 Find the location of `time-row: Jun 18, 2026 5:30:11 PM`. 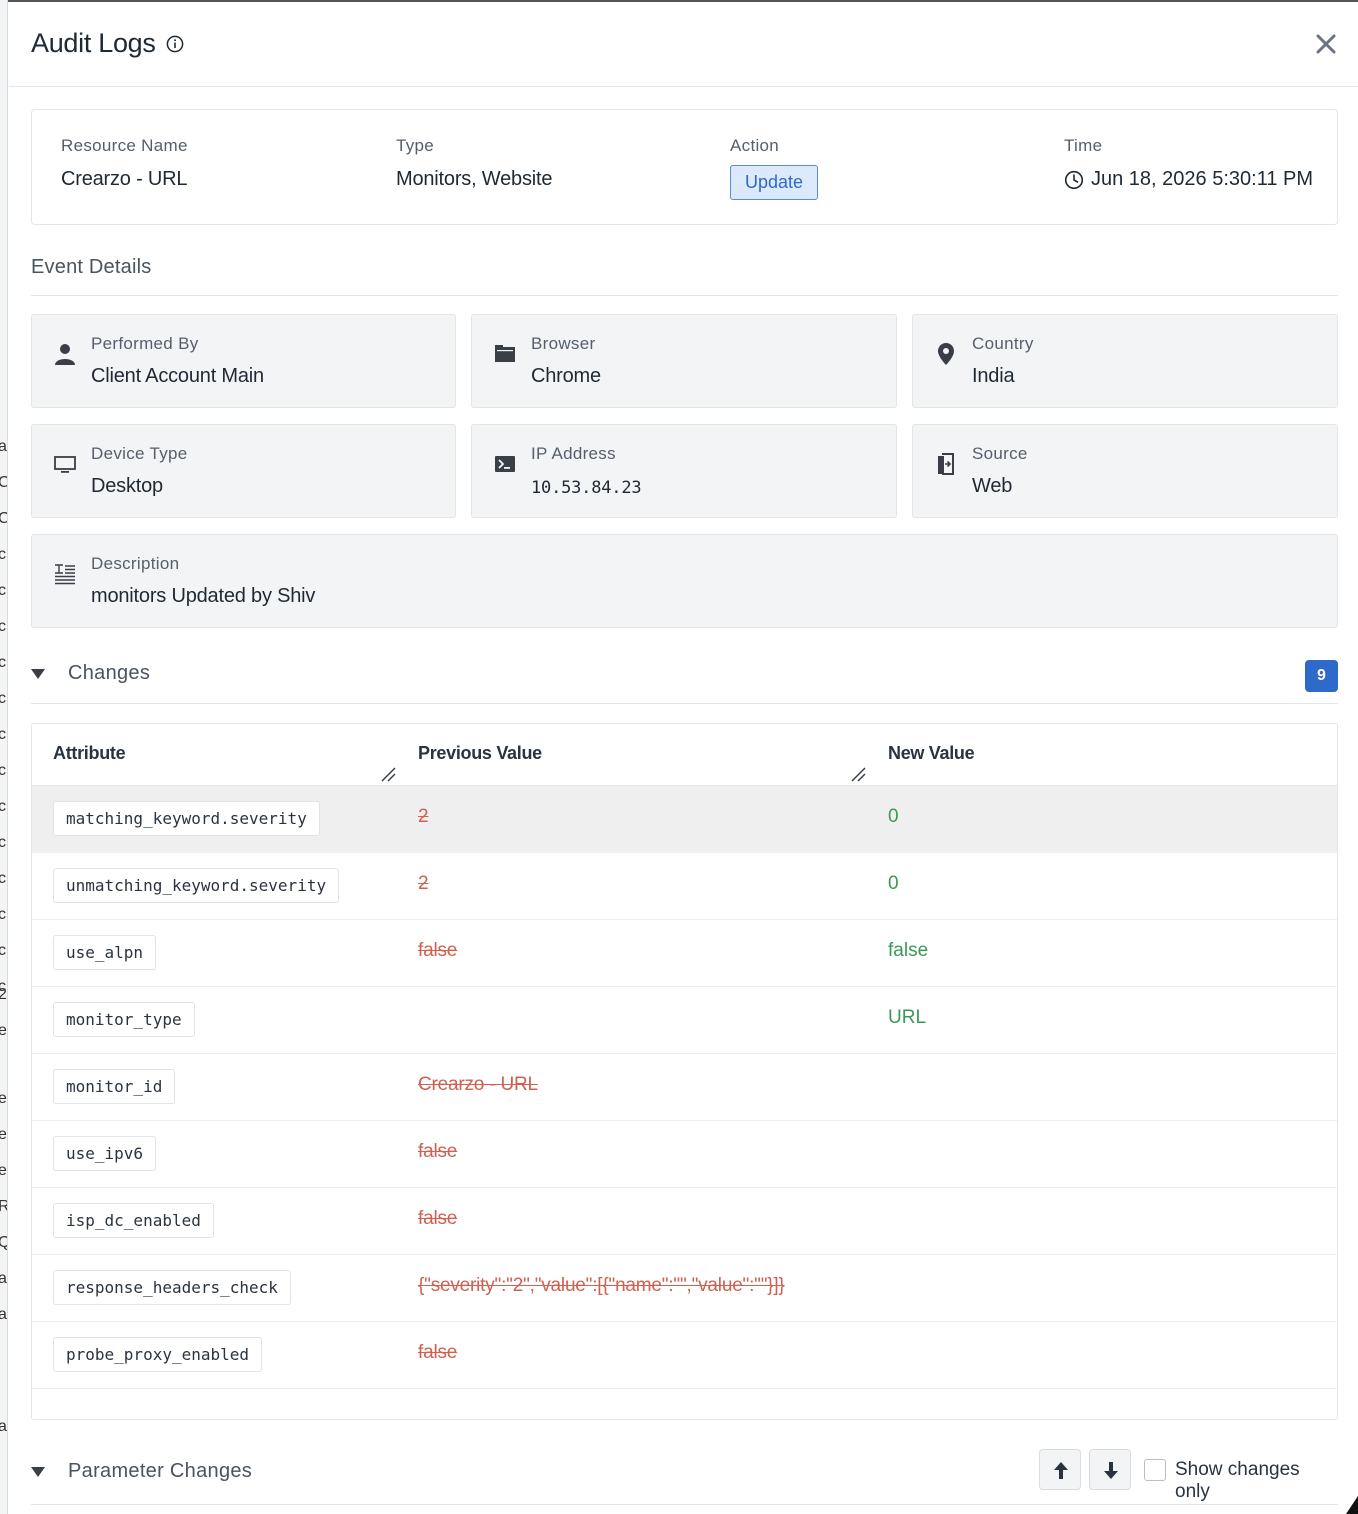

time-row: Jun 18, 2026 5:30:11 PM is located at coordinates (1188, 179).